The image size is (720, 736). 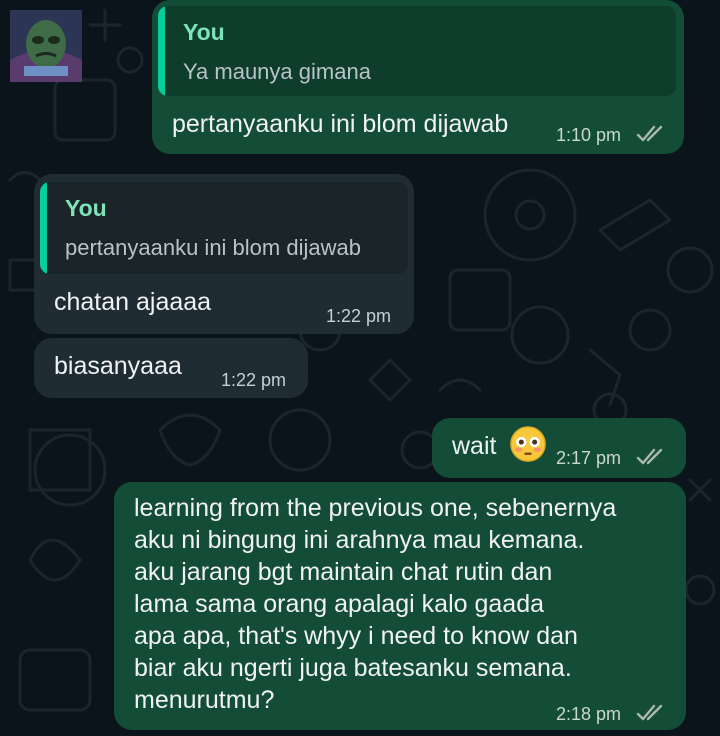 I want to click on avatar, so click(x=46, y=46).